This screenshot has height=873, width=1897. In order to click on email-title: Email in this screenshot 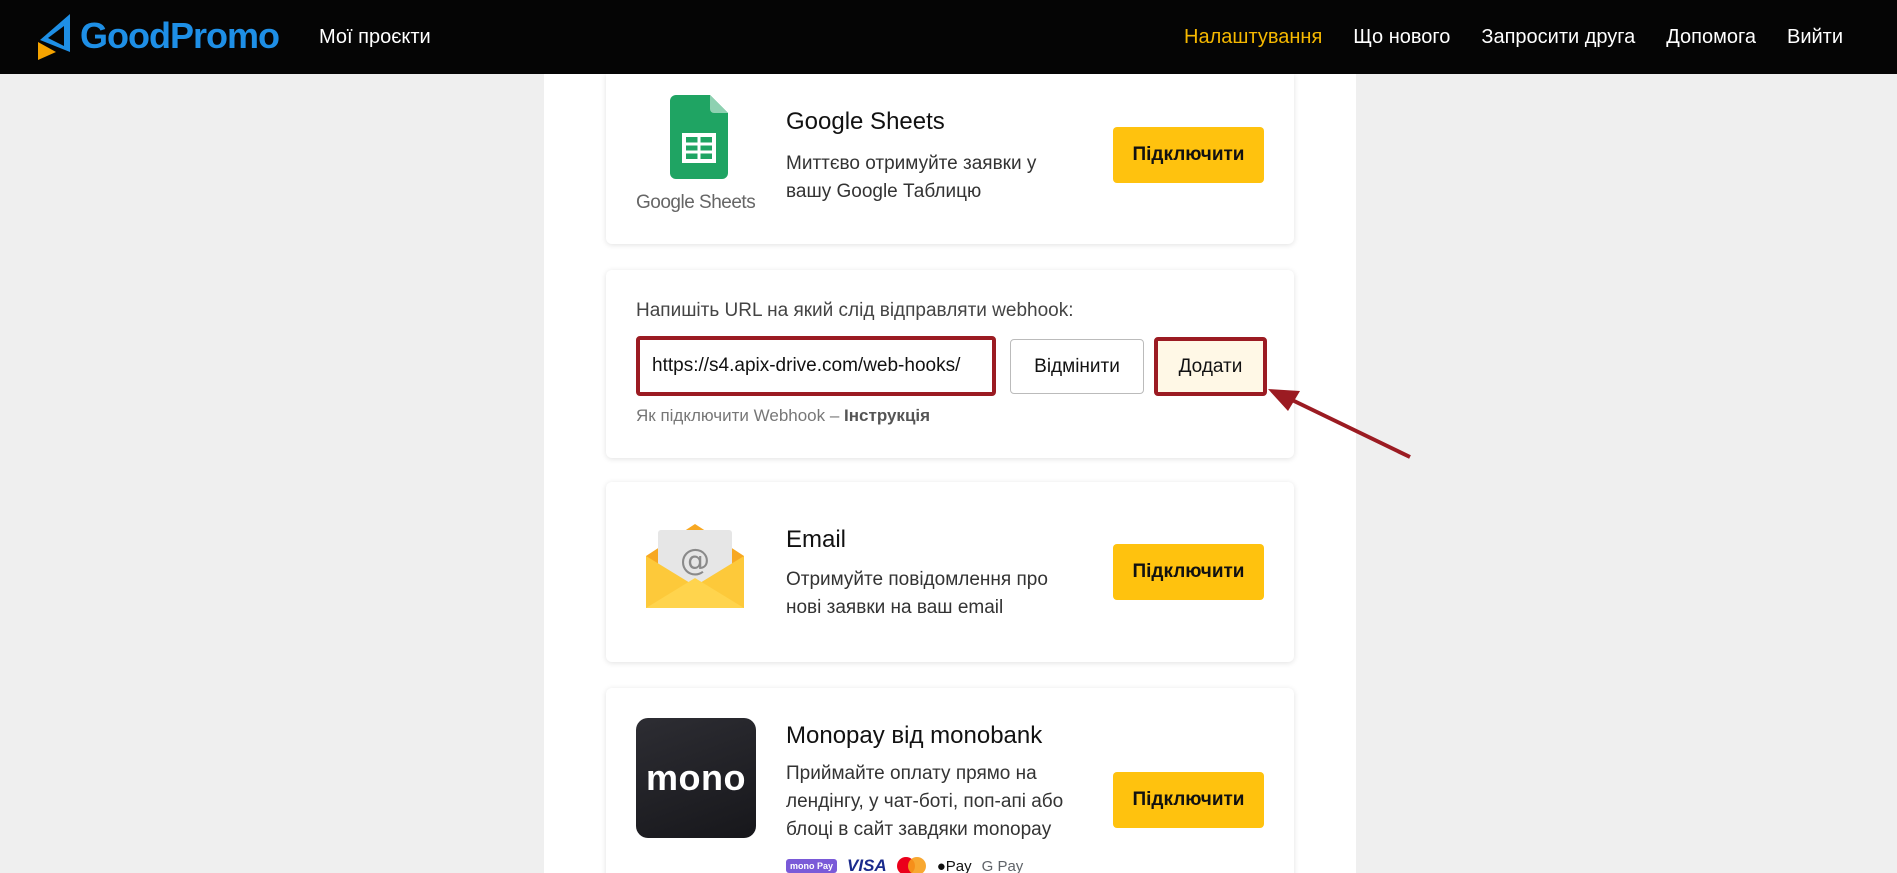, I will do `click(816, 539)`.